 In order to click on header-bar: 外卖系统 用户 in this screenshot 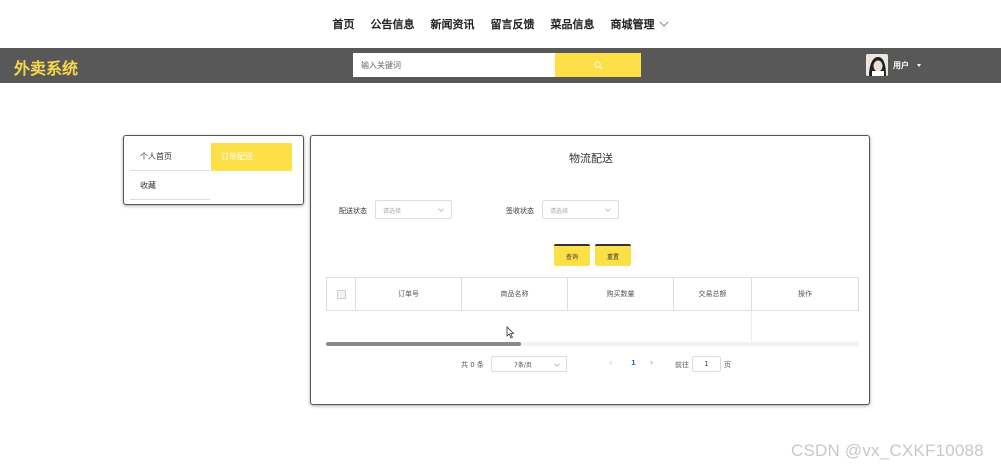, I will do `click(500, 65)`.